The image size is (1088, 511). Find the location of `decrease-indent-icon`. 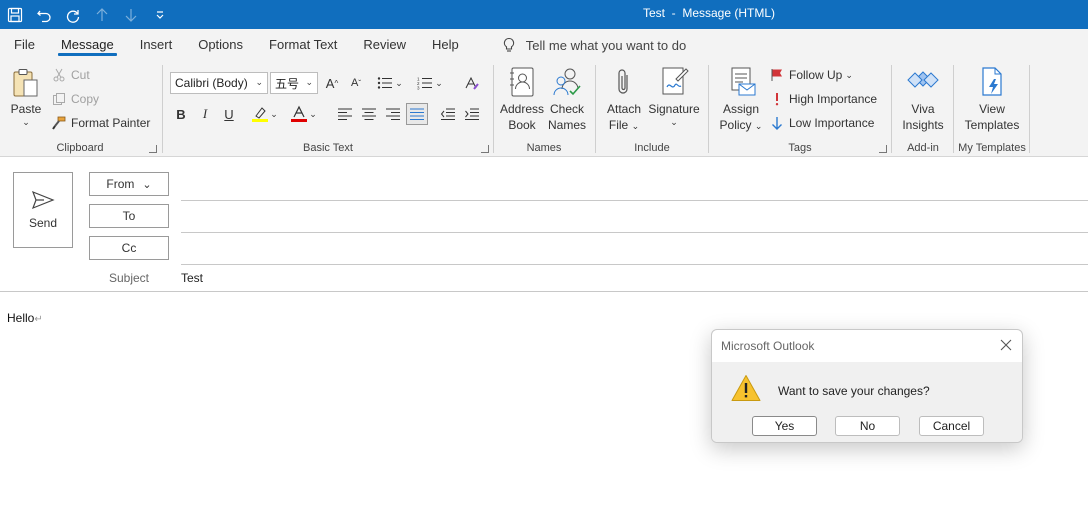

decrease-indent-icon is located at coordinates (448, 114).